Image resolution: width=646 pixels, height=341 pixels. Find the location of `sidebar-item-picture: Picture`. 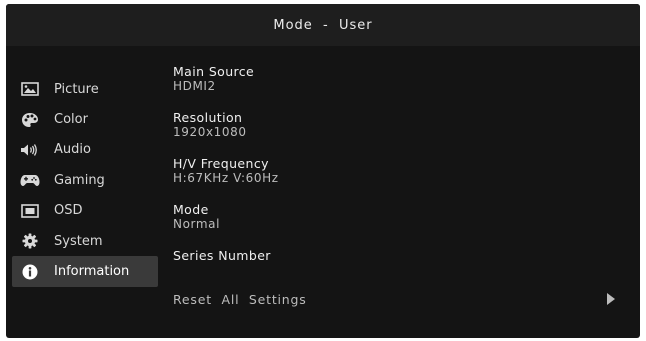

sidebar-item-picture: Picture is located at coordinates (85, 89).